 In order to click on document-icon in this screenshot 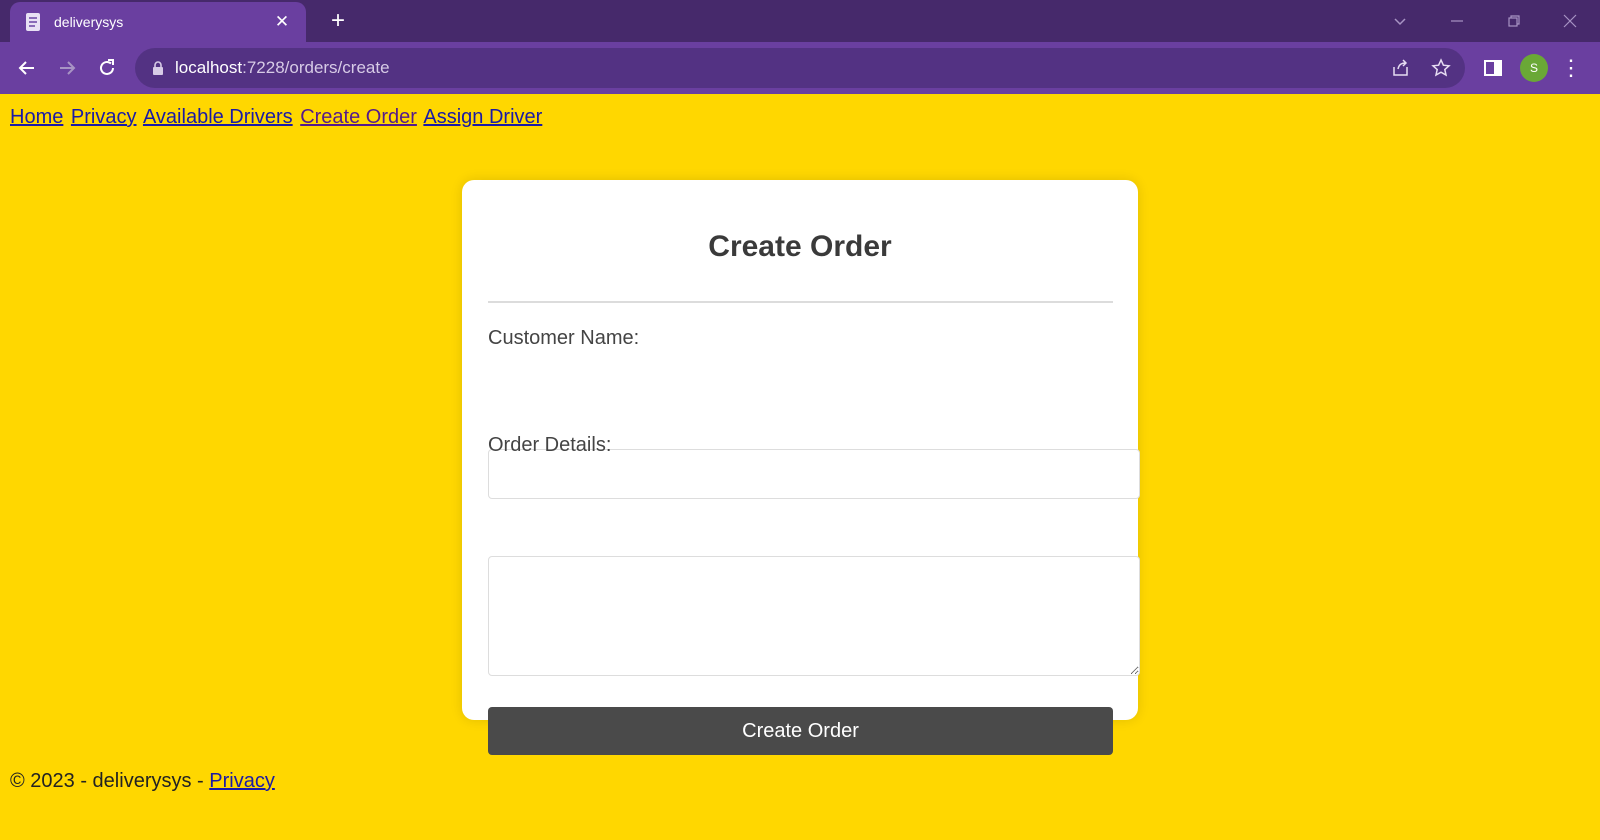, I will do `click(33, 22)`.